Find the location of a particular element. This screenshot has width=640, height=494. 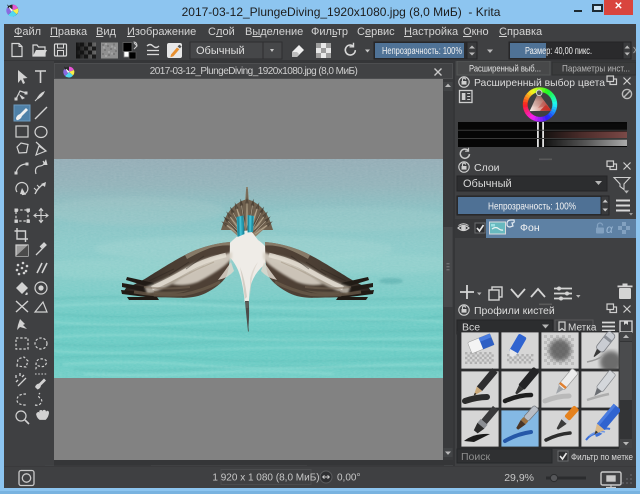

svg-text: 1 920 x 1 080 (8,0 МиБ) is located at coordinates (265, 478).